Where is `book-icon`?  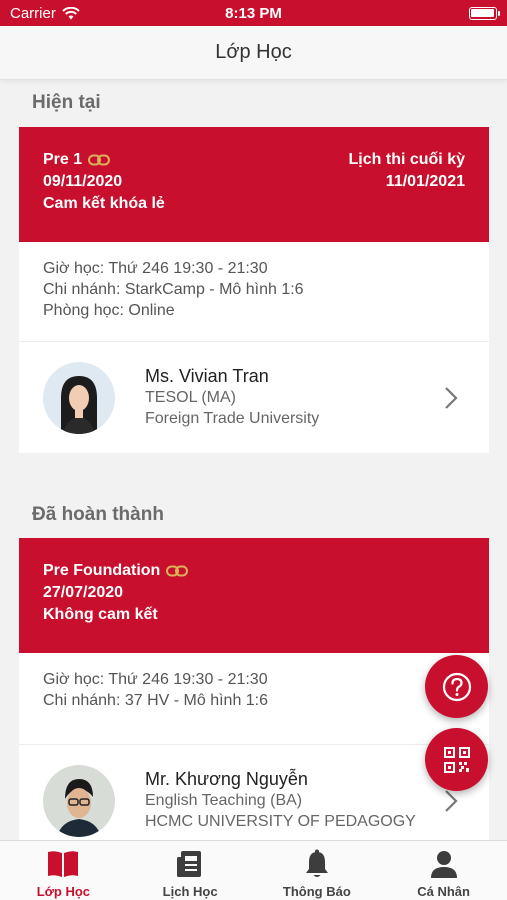
book-icon is located at coordinates (63, 864).